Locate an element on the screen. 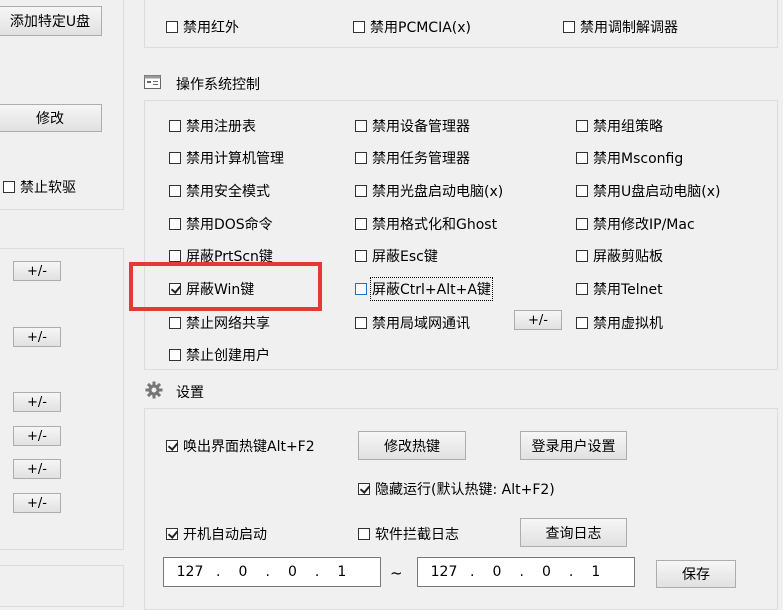  os-control-icon is located at coordinates (152, 82).